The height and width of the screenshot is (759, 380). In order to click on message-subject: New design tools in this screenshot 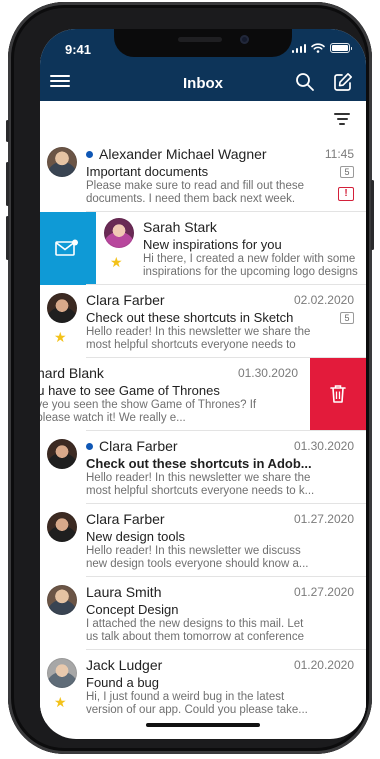, I will do `click(135, 536)`.